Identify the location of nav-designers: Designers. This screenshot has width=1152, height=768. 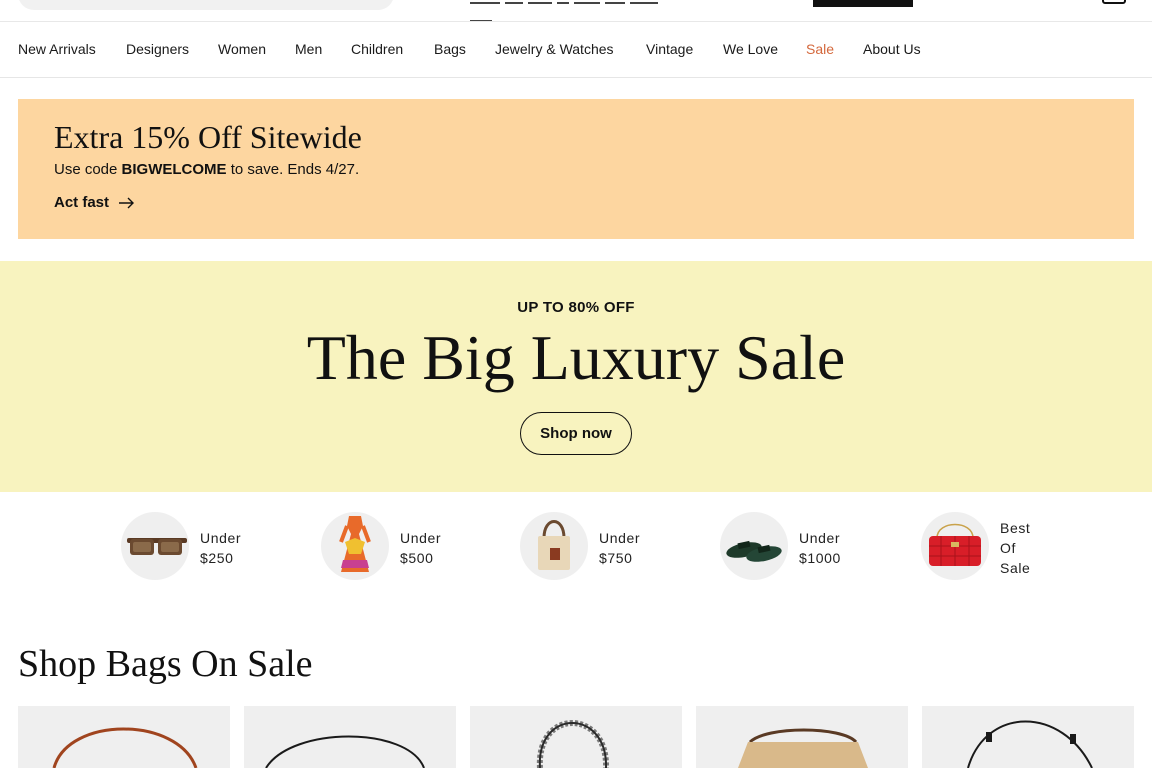
(157, 49).